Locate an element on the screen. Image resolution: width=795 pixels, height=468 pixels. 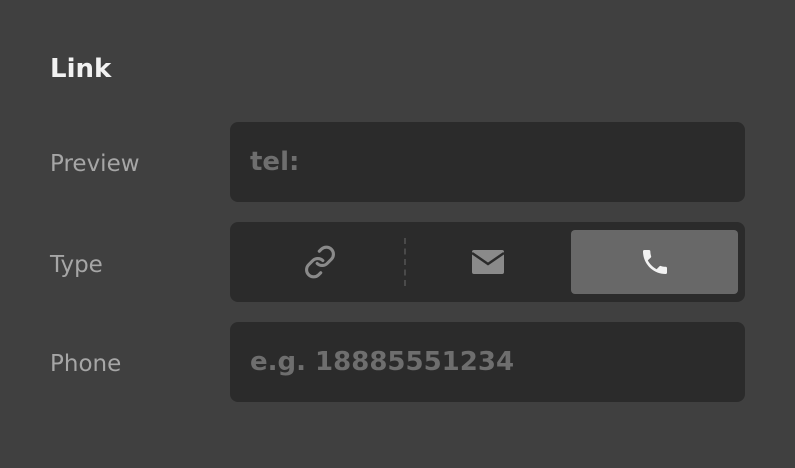
phone-input-placeholder: e.g. 18885551234 is located at coordinates (382, 362).